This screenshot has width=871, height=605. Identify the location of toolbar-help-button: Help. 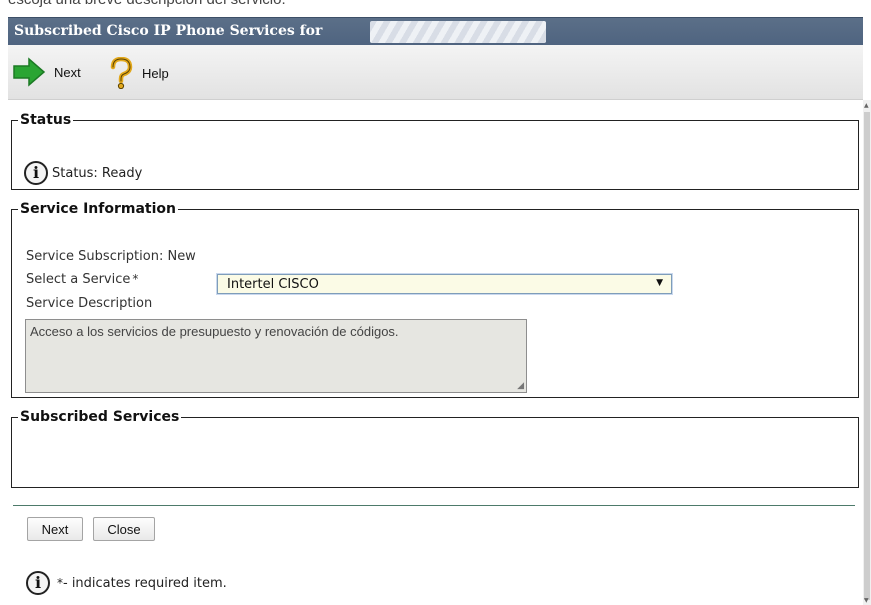
(138, 73).